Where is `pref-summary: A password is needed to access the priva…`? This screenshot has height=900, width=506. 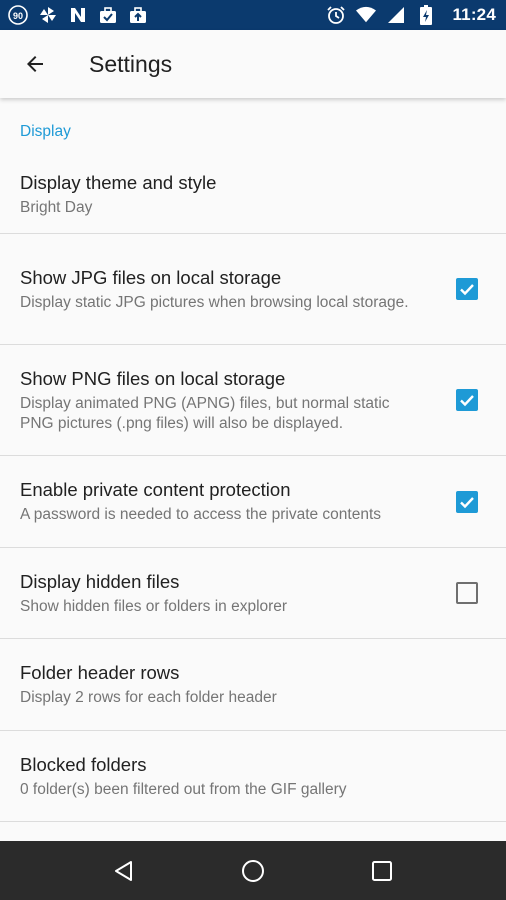 pref-summary: A password is needed to access the priva… is located at coordinates (201, 514).